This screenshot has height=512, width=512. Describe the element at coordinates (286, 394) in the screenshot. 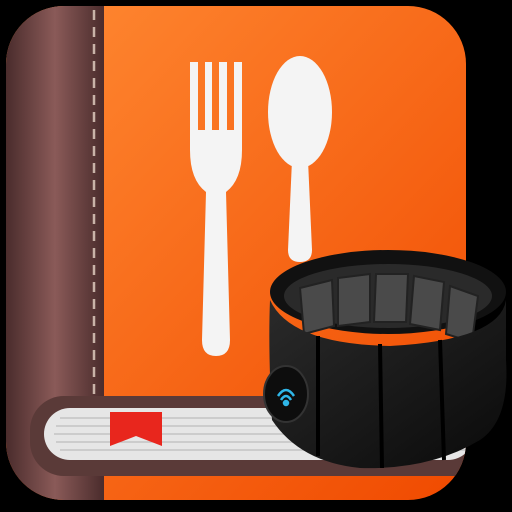

I see `band-logo-pod` at that location.